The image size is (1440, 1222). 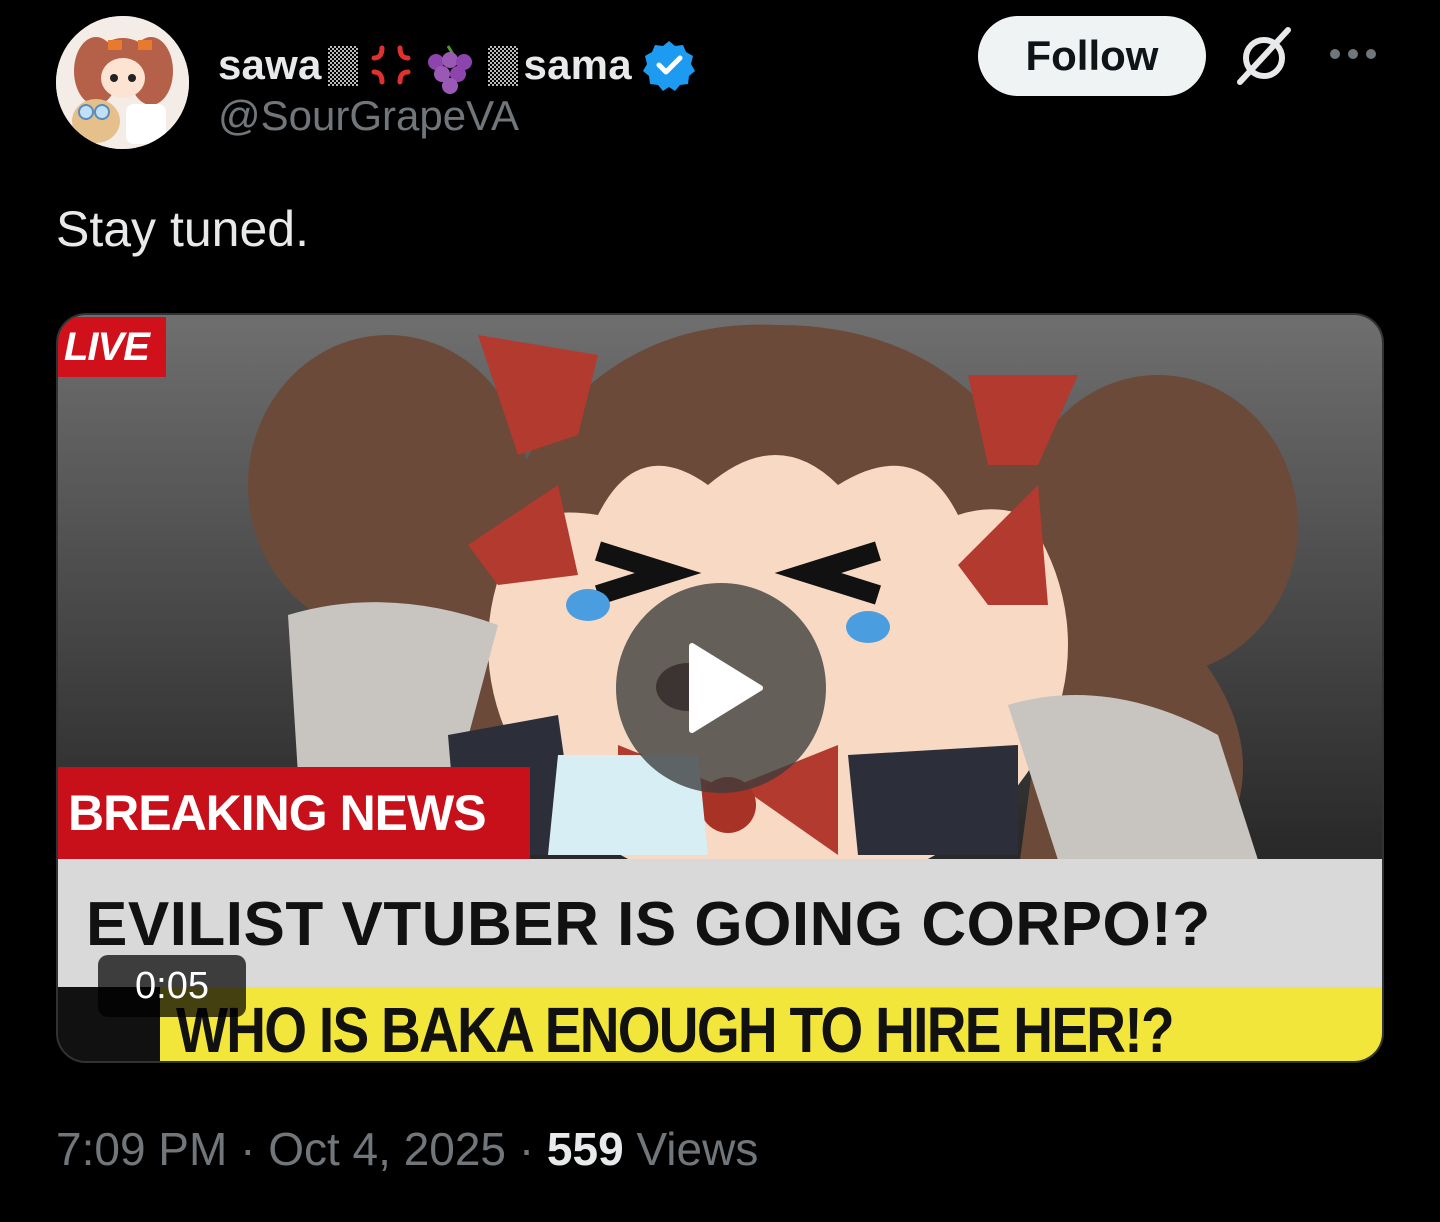 What do you see at coordinates (726, 688) in the screenshot?
I see `play-icon` at bounding box center [726, 688].